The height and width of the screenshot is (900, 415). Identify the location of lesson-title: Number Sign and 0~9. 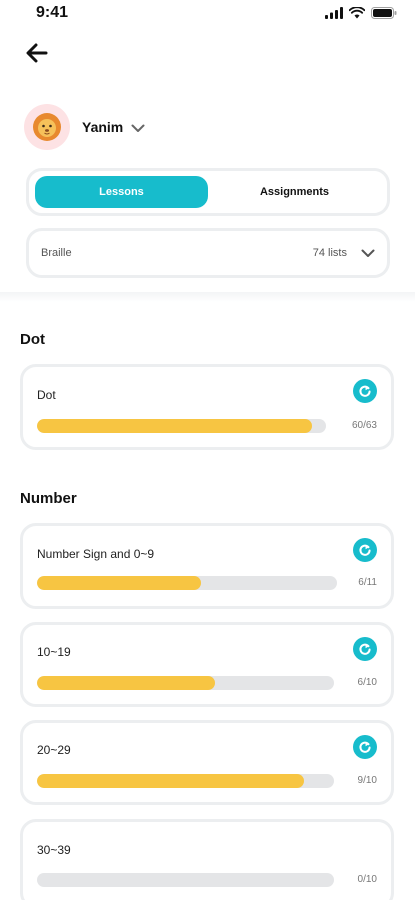
(96, 554).